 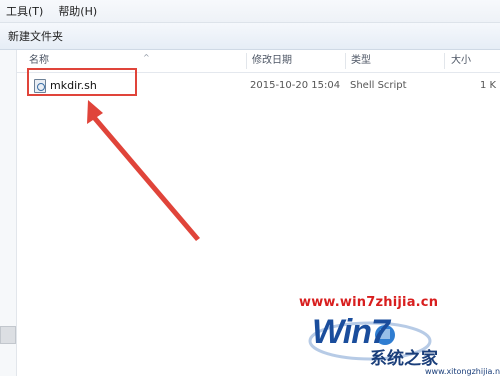 What do you see at coordinates (369, 302) in the screenshot?
I see `watermark-url: www.win7zhijia.cn` at bounding box center [369, 302].